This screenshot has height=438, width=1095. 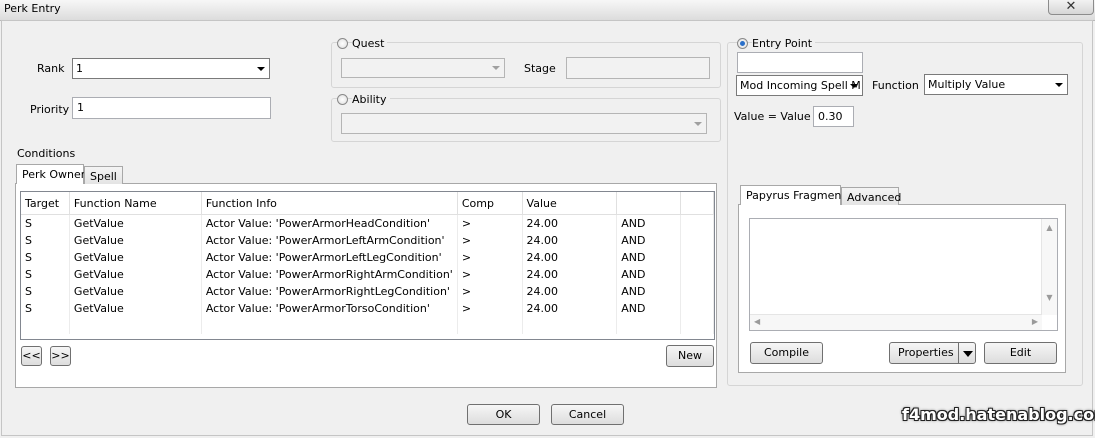 I want to click on column-header-value: Value, so click(x=570, y=203).